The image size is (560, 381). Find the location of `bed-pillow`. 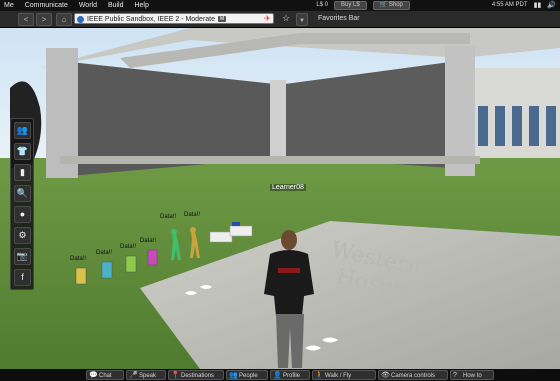

bed-pillow is located at coordinates (236, 224).